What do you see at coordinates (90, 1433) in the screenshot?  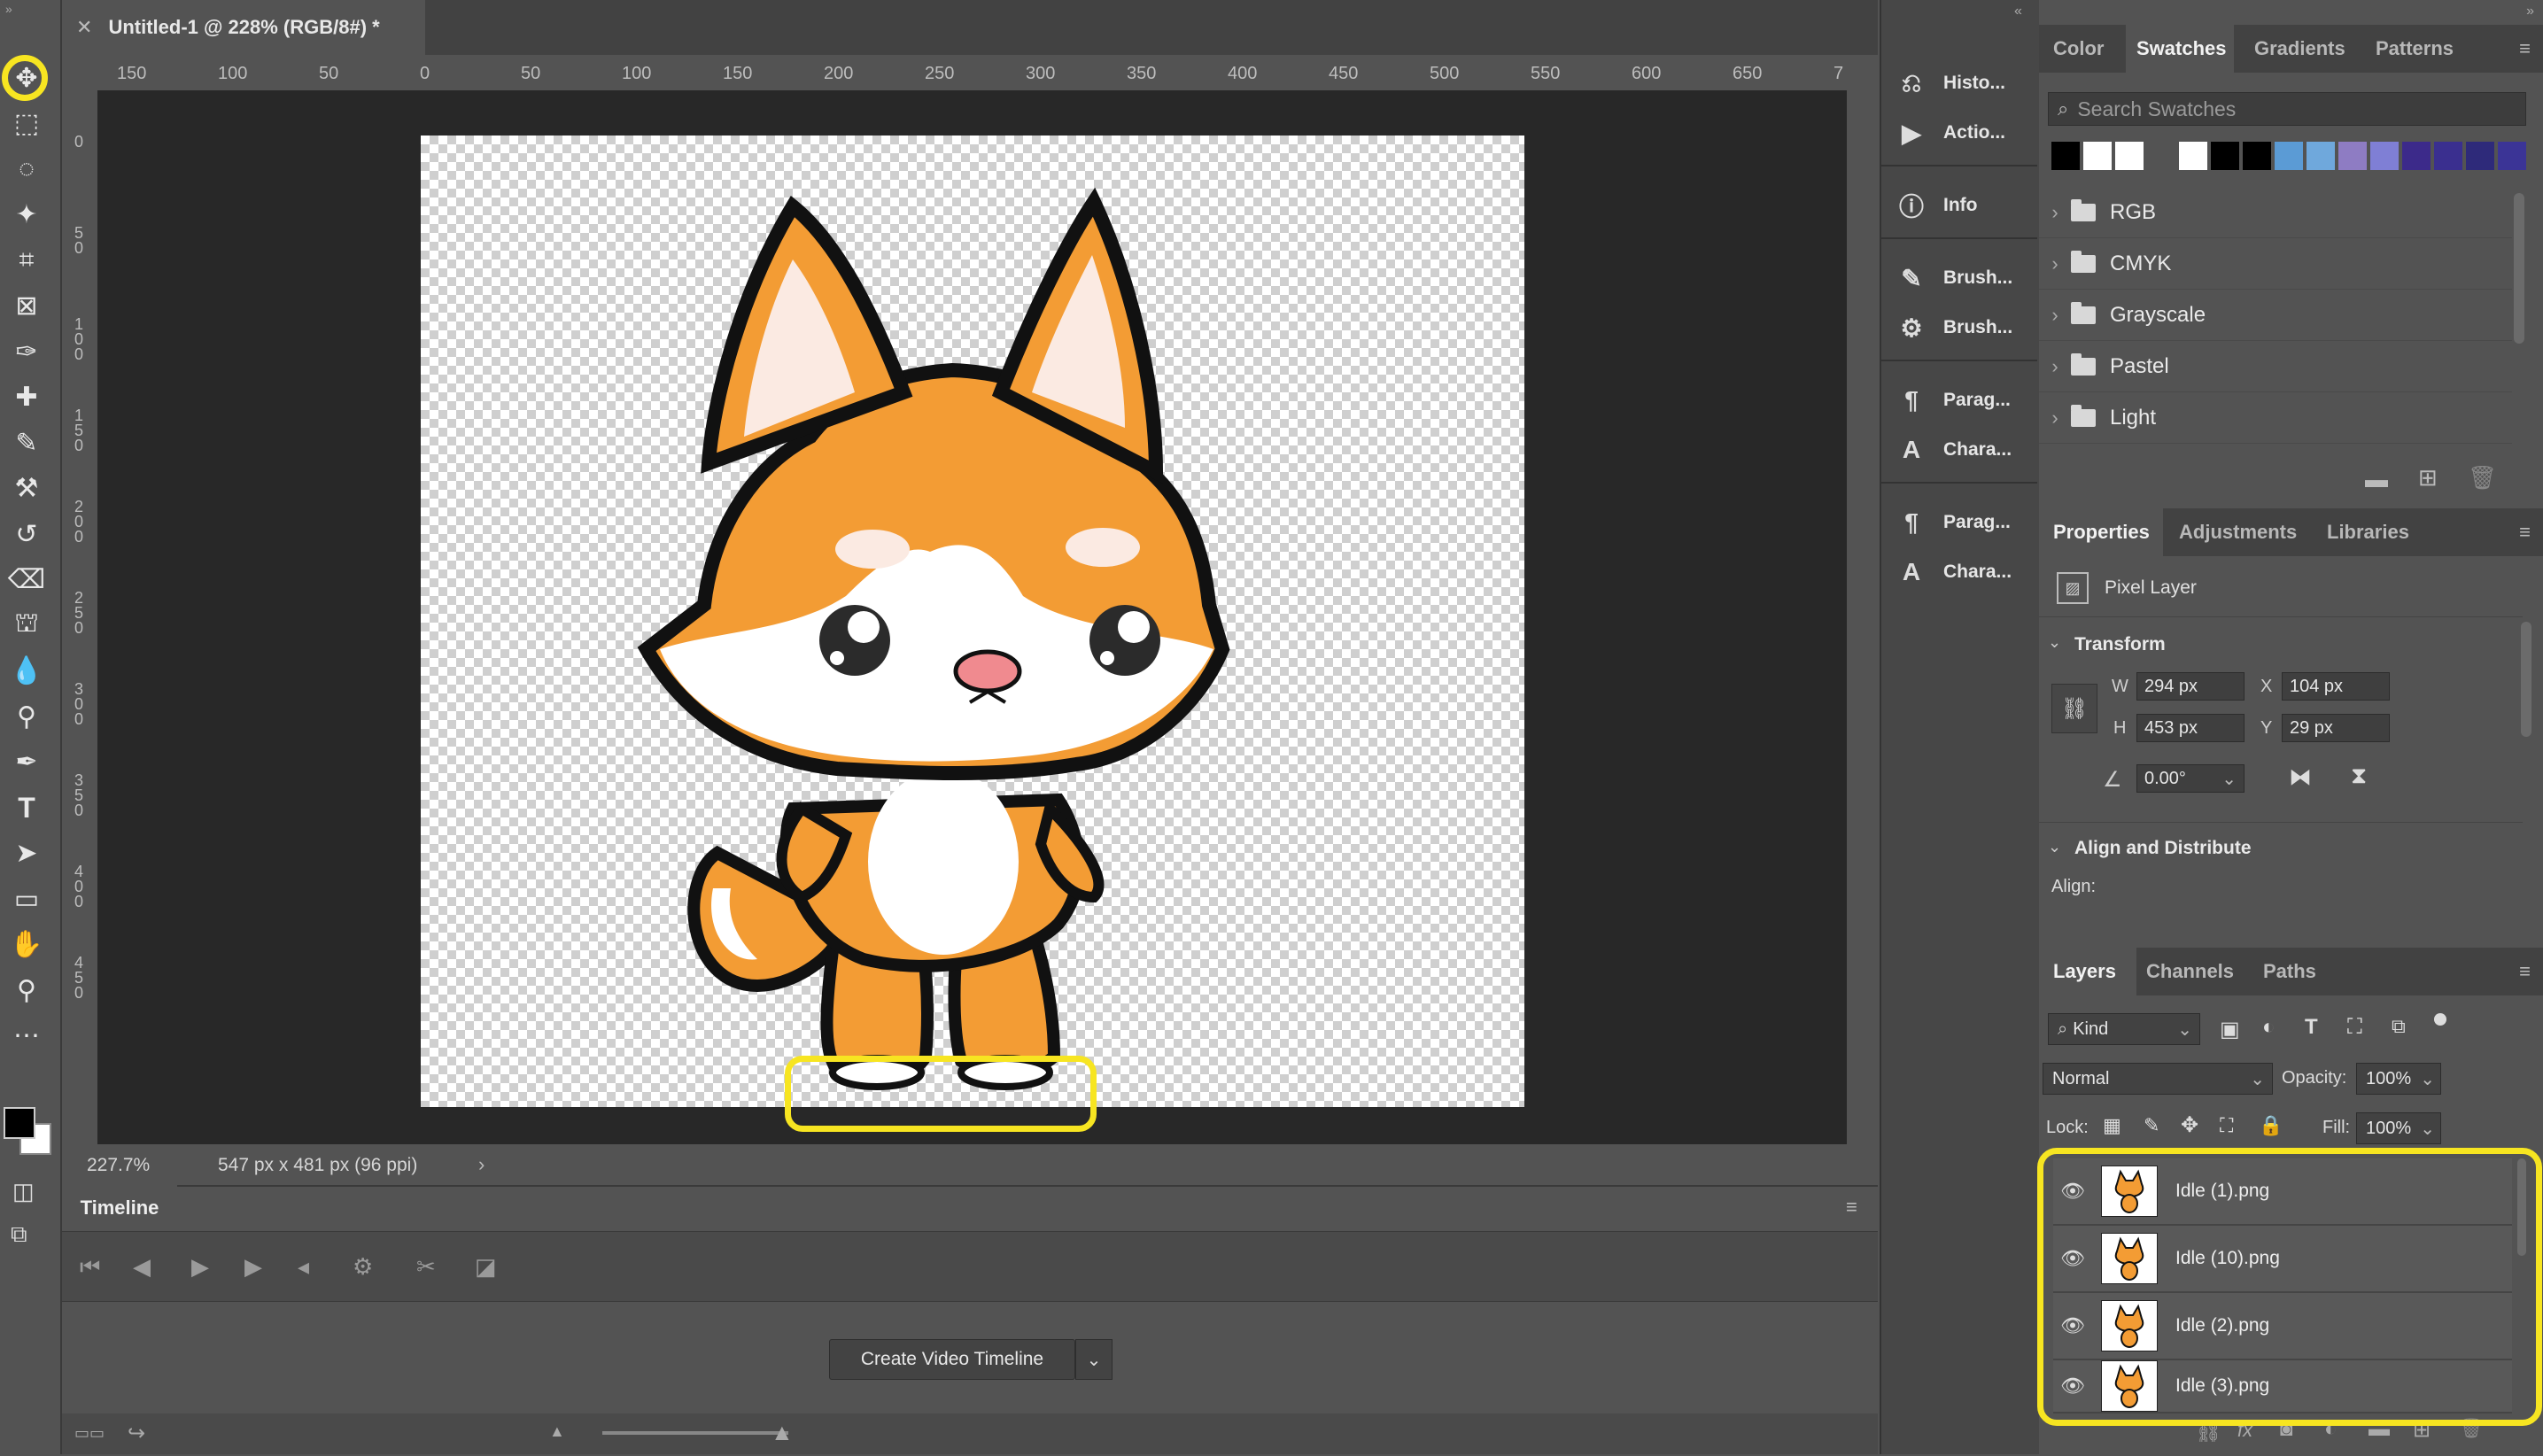 I see `frame-view-icon: ▭▭` at bounding box center [90, 1433].